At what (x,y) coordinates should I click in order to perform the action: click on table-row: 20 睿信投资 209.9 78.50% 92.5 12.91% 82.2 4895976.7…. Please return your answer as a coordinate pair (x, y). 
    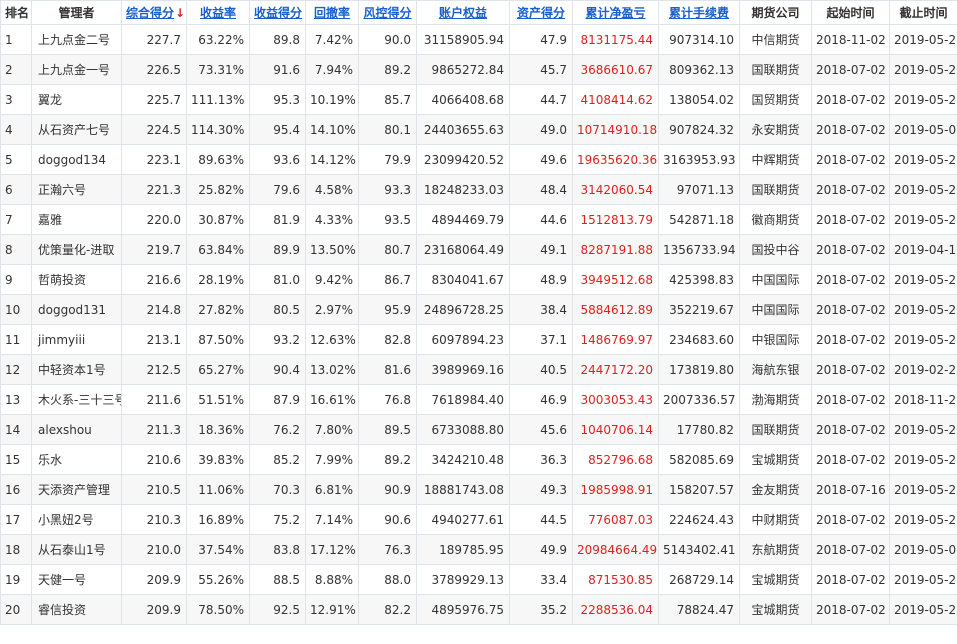
    Looking at the image, I should click on (478, 609).